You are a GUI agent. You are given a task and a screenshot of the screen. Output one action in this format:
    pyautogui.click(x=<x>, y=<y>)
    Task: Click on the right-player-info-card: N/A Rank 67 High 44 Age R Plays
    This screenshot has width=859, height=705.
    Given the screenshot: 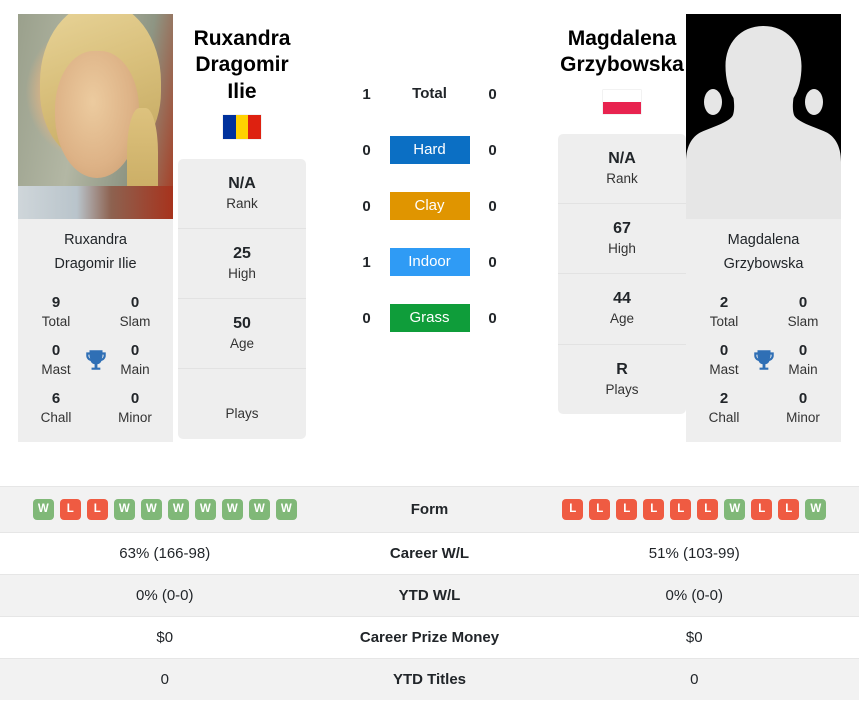 What is the action you would take?
    pyautogui.click(x=622, y=274)
    